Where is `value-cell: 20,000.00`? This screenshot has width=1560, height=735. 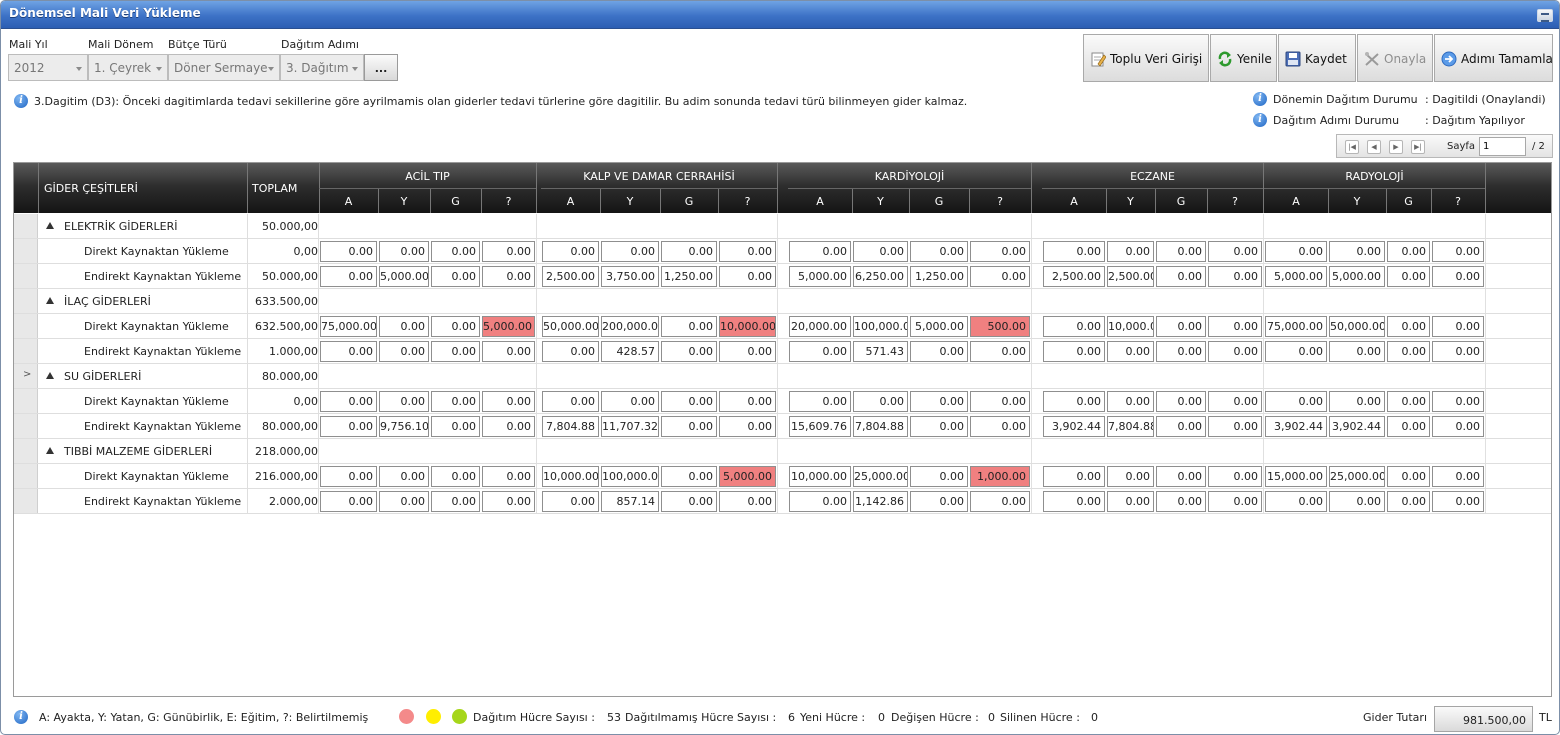 value-cell: 20,000.00 is located at coordinates (820, 326).